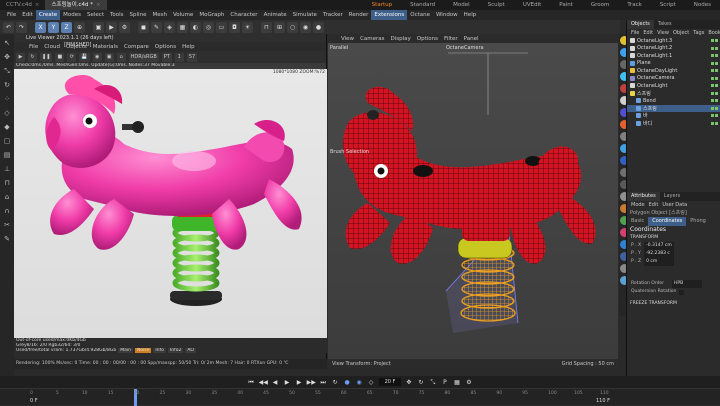 The height and width of the screenshot is (406, 720). I want to click on start-render-icon: ▶, so click(20, 57).